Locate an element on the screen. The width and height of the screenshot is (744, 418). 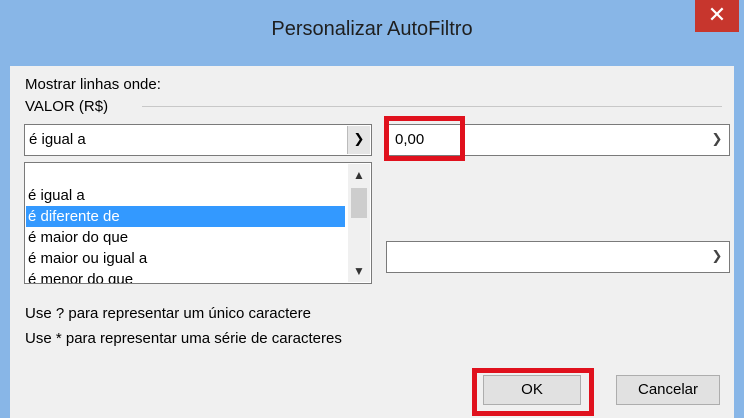
scrollbar-thumb is located at coordinates (359, 203).